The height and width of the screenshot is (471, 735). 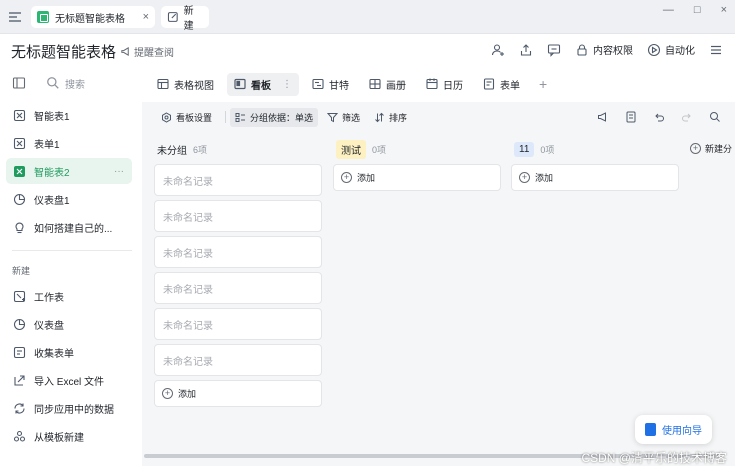 I want to click on new-item-label: 导入 Excel 文件, so click(x=69, y=382).